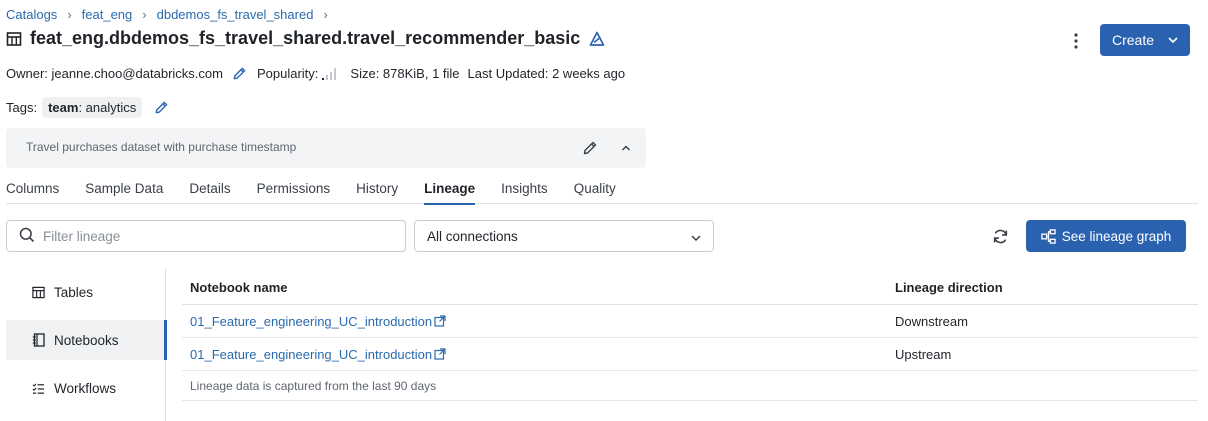 This screenshot has width=1208, height=421. Describe the element at coordinates (546, 73) in the screenshot. I see `last-updated-text: Last Updated: 2 weeks ago` at that location.